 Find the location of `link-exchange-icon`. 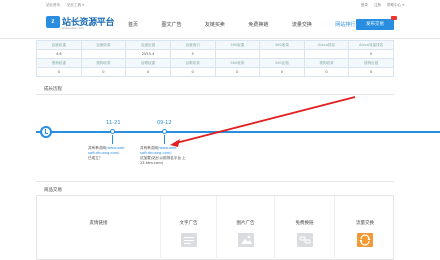

link-exchange-icon is located at coordinates (305, 240).